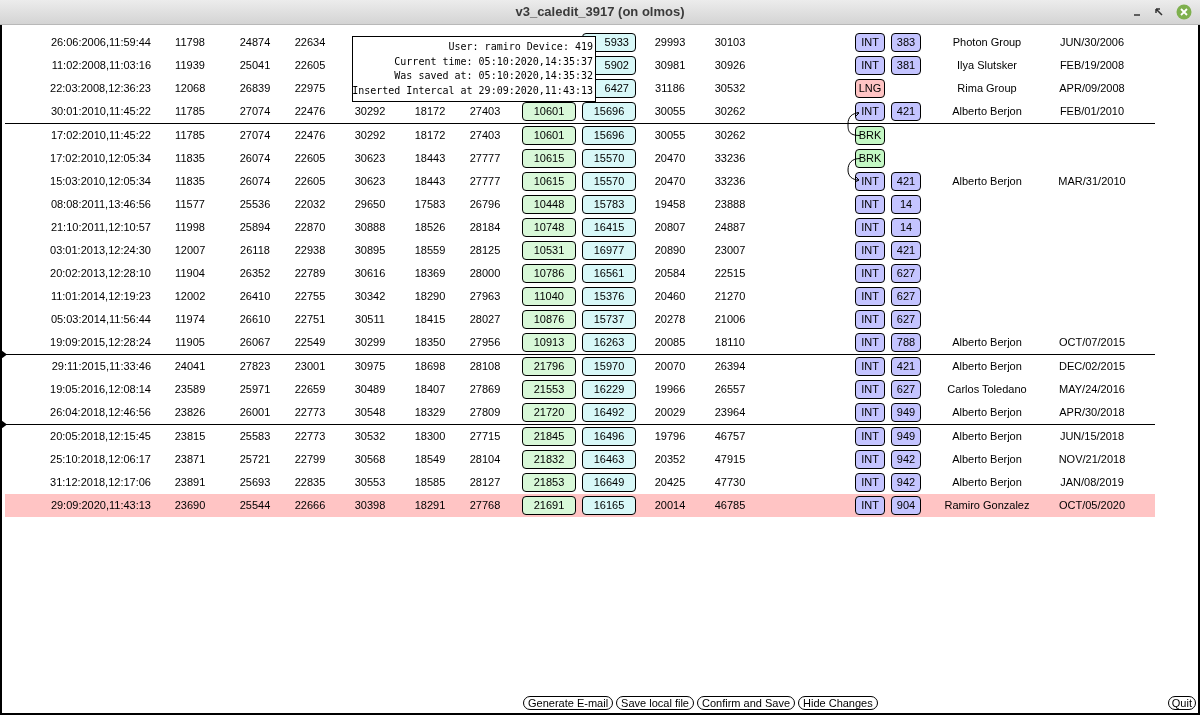 Image resolution: width=1200 pixels, height=715 pixels. I want to click on value-cell-text: 27809, so click(485, 413).